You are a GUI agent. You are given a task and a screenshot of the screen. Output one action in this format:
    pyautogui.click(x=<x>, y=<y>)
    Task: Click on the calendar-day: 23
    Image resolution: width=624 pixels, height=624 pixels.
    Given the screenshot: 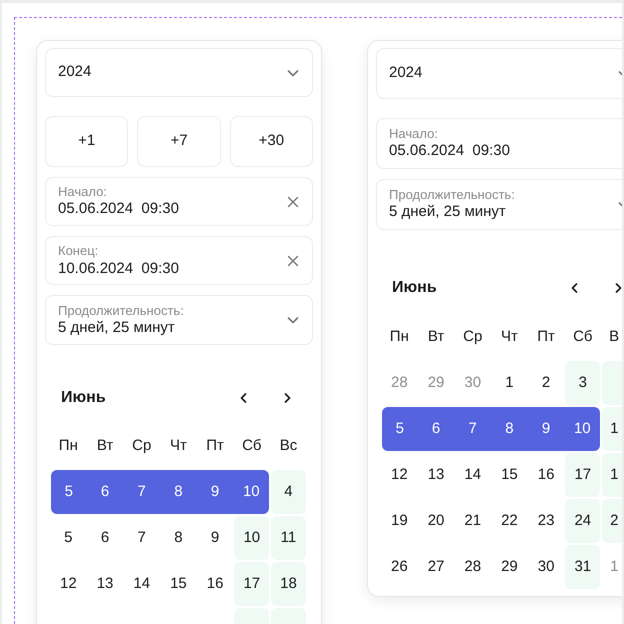 What is the action you would take?
    pyautogui.click(x=546, y=521)
    